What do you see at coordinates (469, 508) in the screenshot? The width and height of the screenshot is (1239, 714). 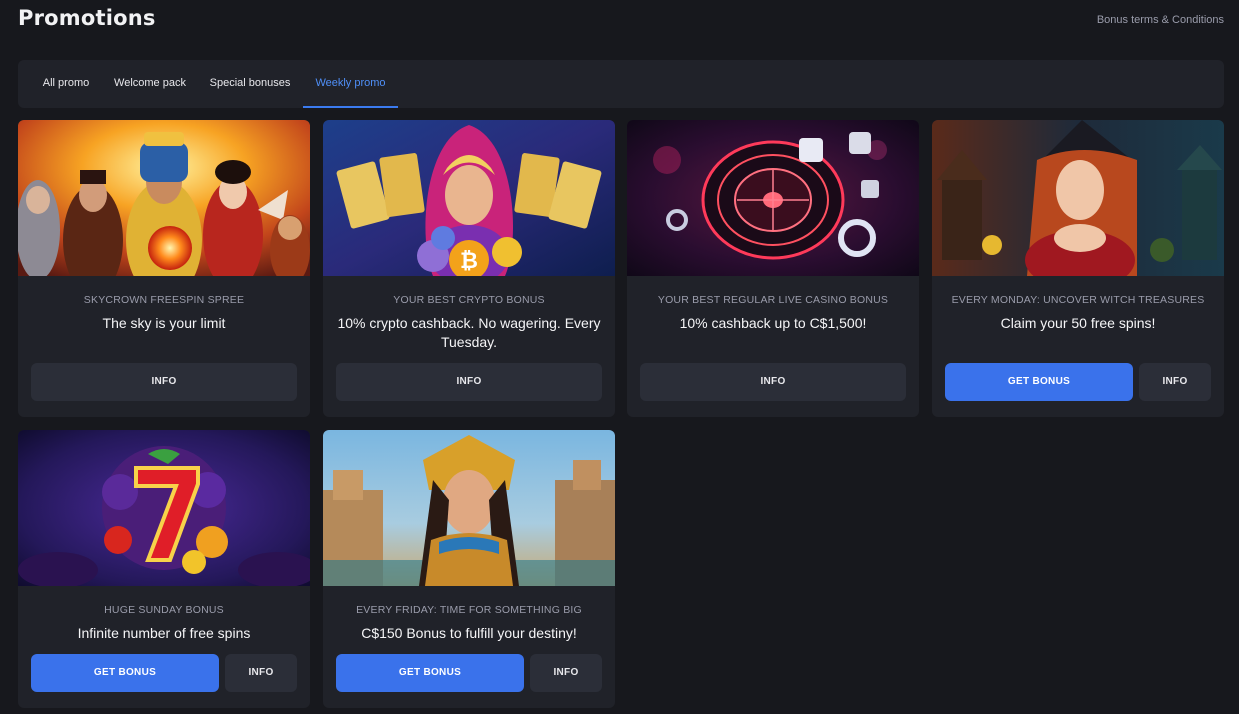 I see `egyptian-queen-artwork` at bounding box center [469, 508].